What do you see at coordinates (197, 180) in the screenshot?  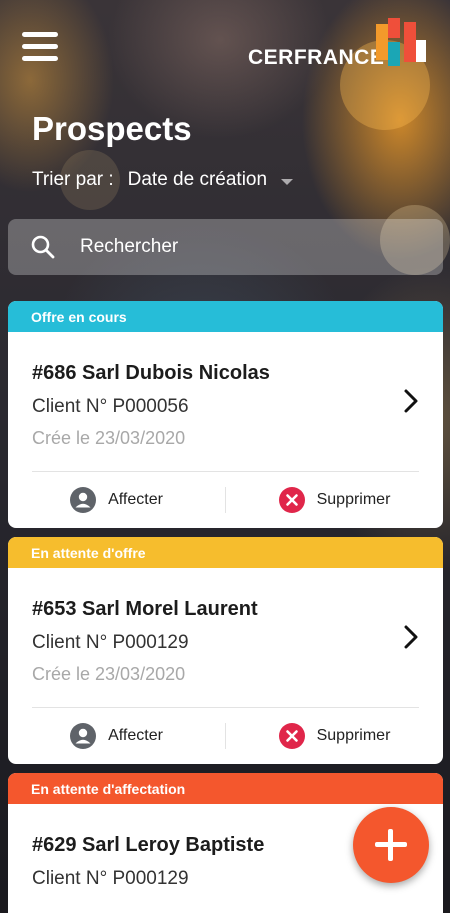 I see `sort-dropdown: Date de création` at bounding box center [197, 180].